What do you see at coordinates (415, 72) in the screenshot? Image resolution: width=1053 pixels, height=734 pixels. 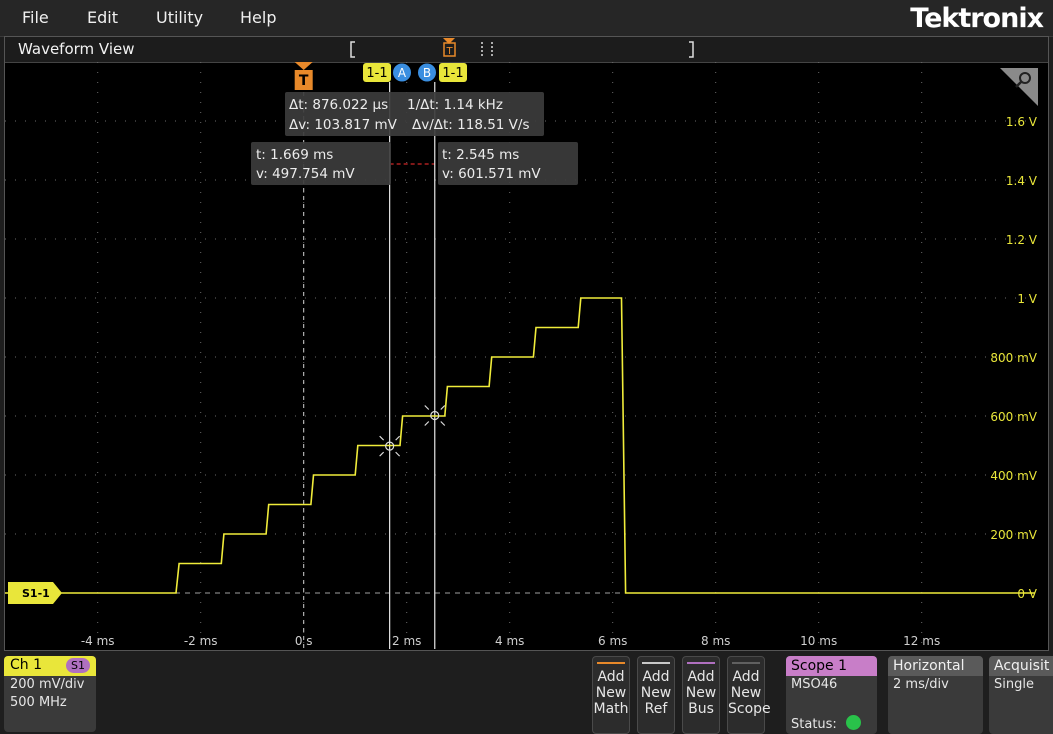 I see `cursor-tags: 1-1 A B 1-1` at bounding box center [415, 72].